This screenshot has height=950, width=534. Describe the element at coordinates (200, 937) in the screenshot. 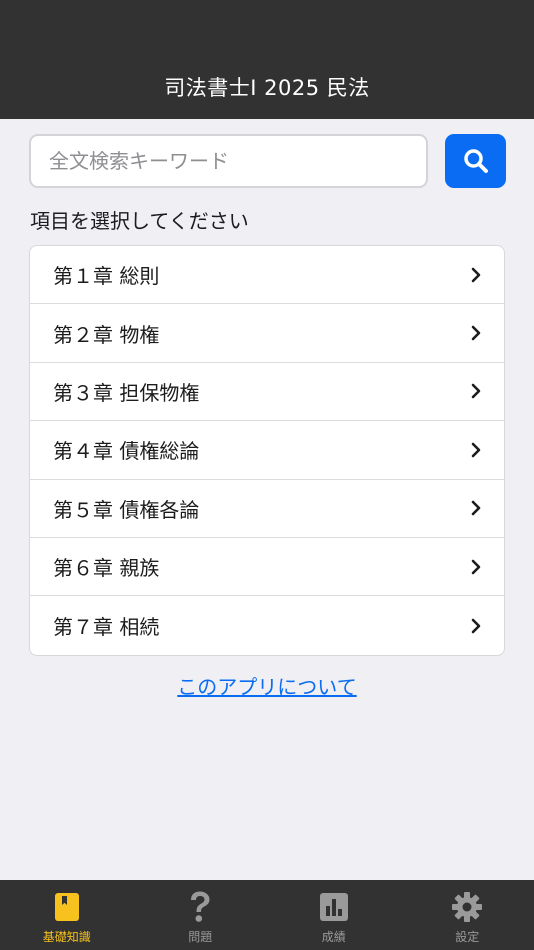

I see `tab-label: 問題` at that location.